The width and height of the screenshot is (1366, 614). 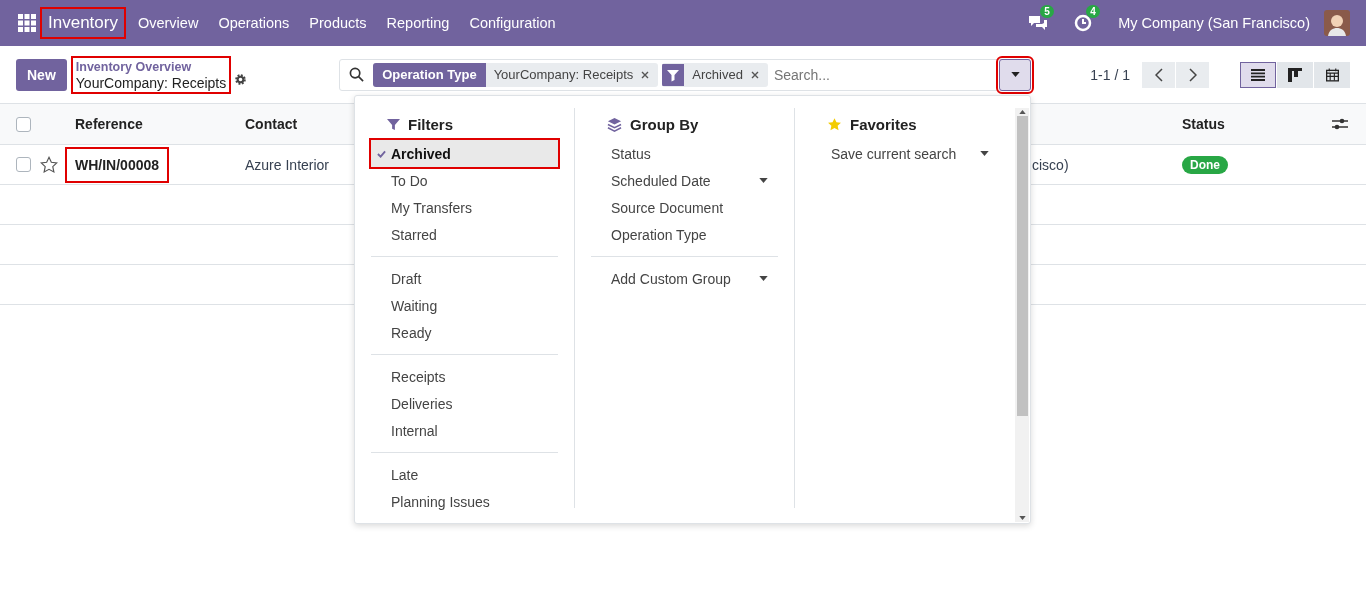 I want to click on filter-option: To Do, so click(x=464, y=180).